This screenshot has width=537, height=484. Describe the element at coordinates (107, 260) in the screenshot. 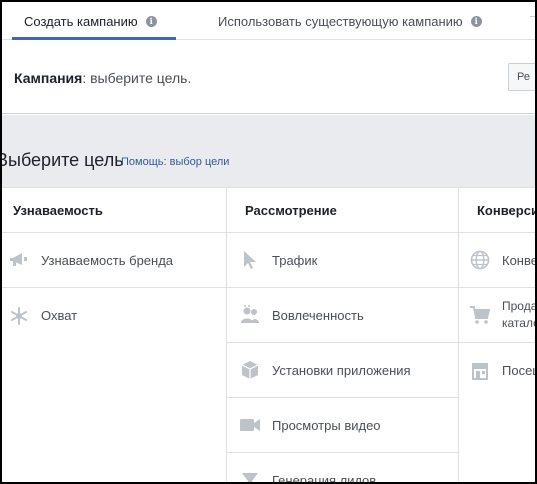

I see `objective-label: Узнаваемость бренда` at that location.